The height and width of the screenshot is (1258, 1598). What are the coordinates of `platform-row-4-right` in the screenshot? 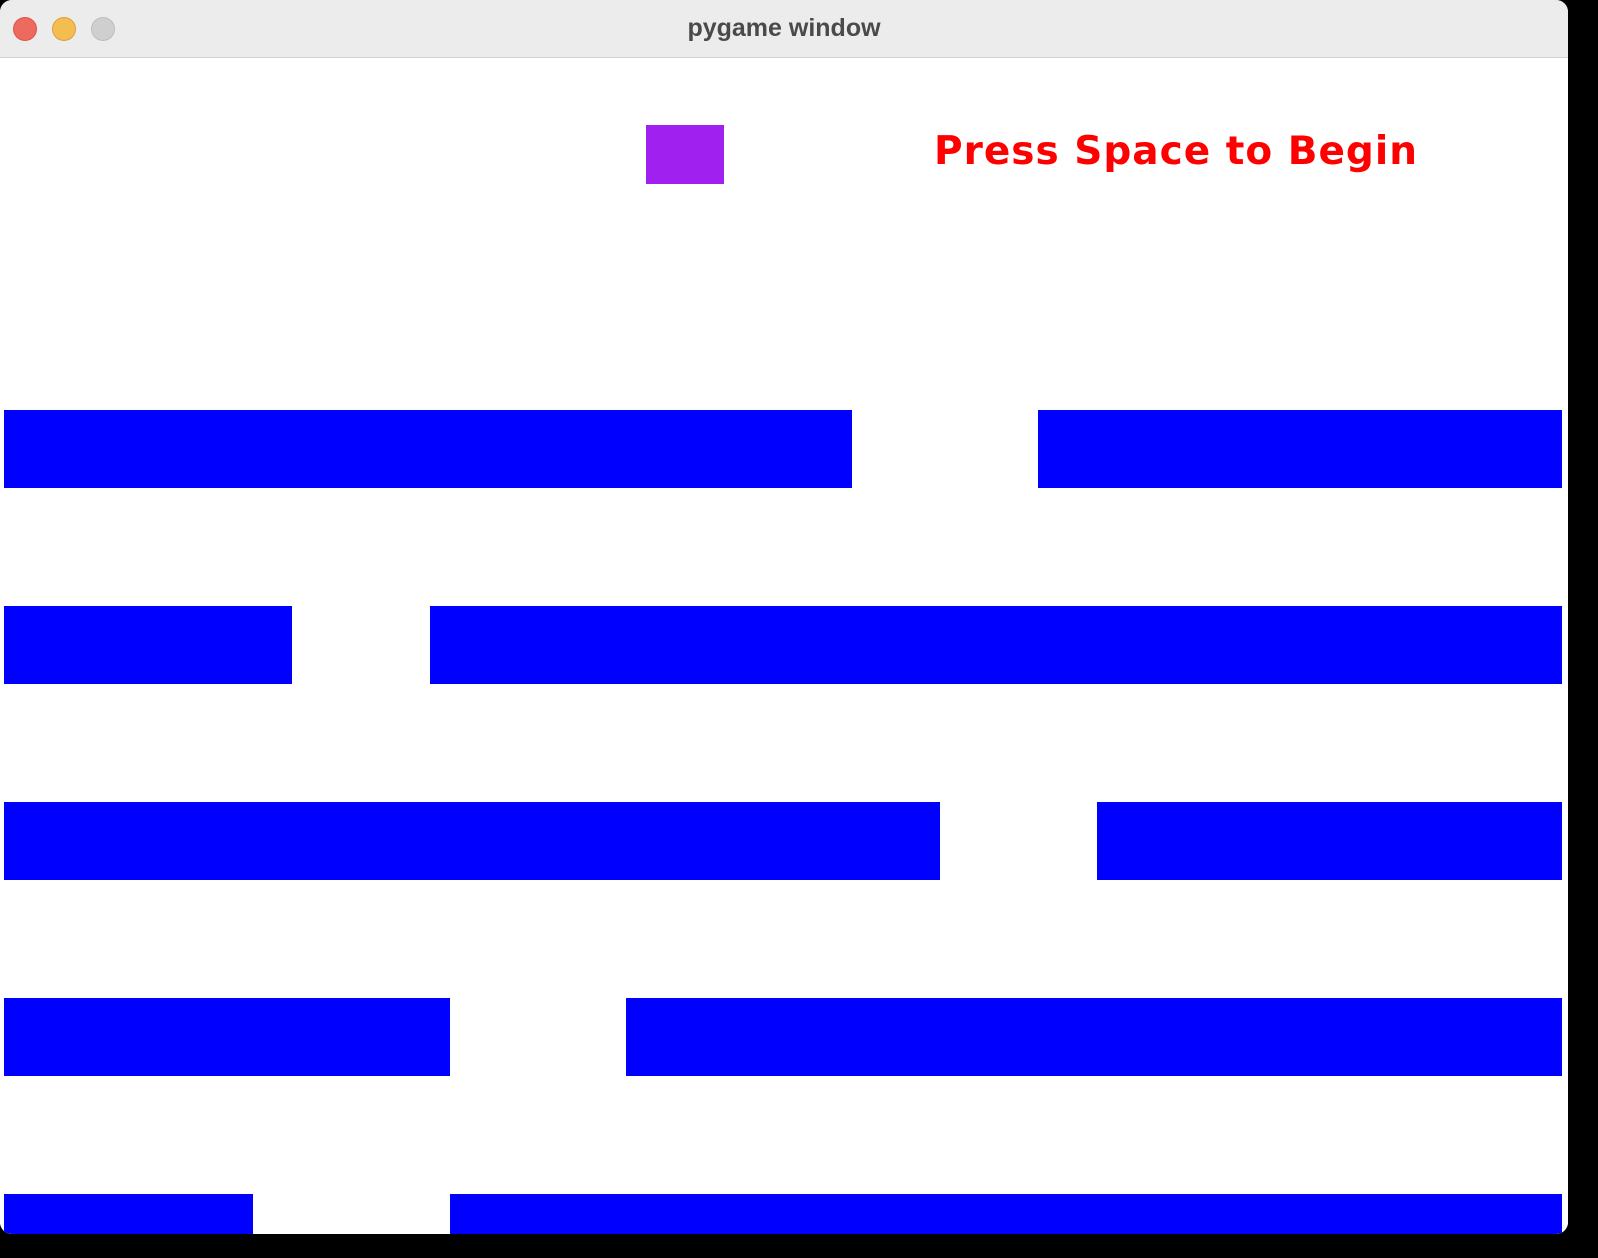 It's located at (1094, 1037).